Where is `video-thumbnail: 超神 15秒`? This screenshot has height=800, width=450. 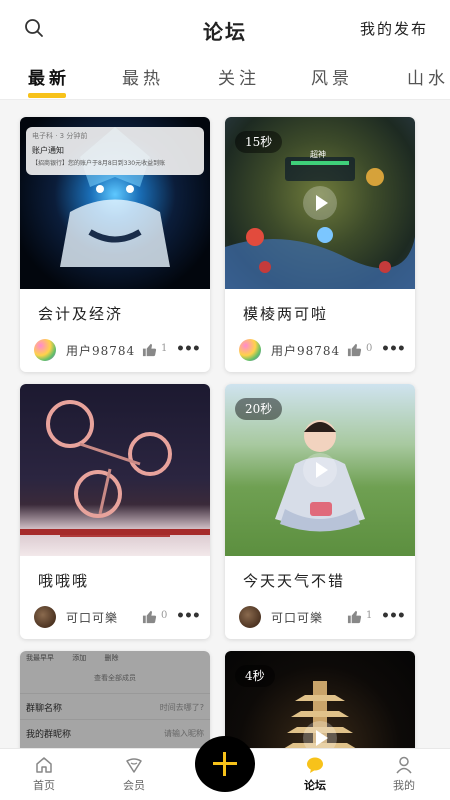
video-thumbnail: 超神 15秒 is located at coordinates (320, 203).